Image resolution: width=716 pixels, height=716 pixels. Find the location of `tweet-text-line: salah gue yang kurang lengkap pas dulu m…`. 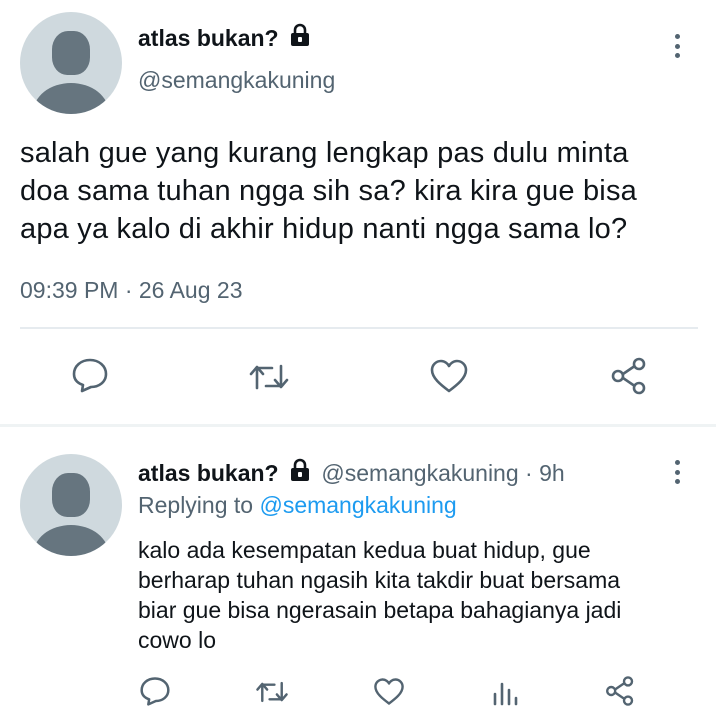

tweet-text-line: salah gue yang kurang lengkap pas dulu m… is located at coordinates (324, 153).